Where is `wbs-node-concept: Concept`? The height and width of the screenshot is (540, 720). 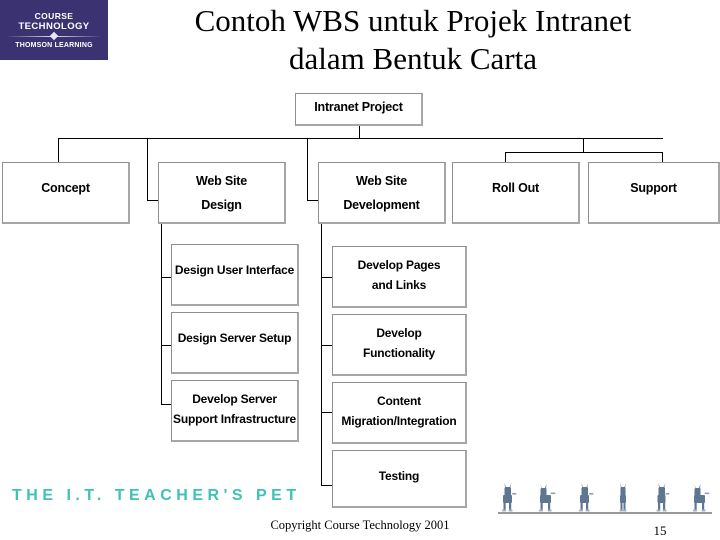
wbs-node-concept: Concept is located at coordinates (66, 193).